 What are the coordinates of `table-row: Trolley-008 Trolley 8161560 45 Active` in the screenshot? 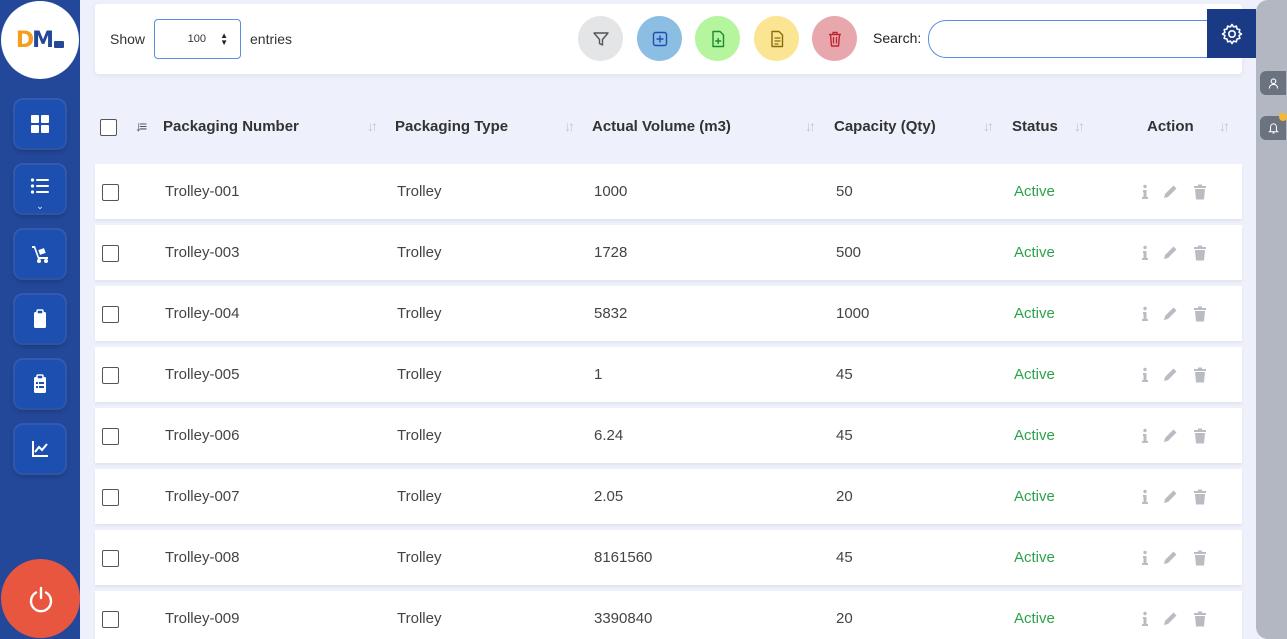 It's located at (668, 557).